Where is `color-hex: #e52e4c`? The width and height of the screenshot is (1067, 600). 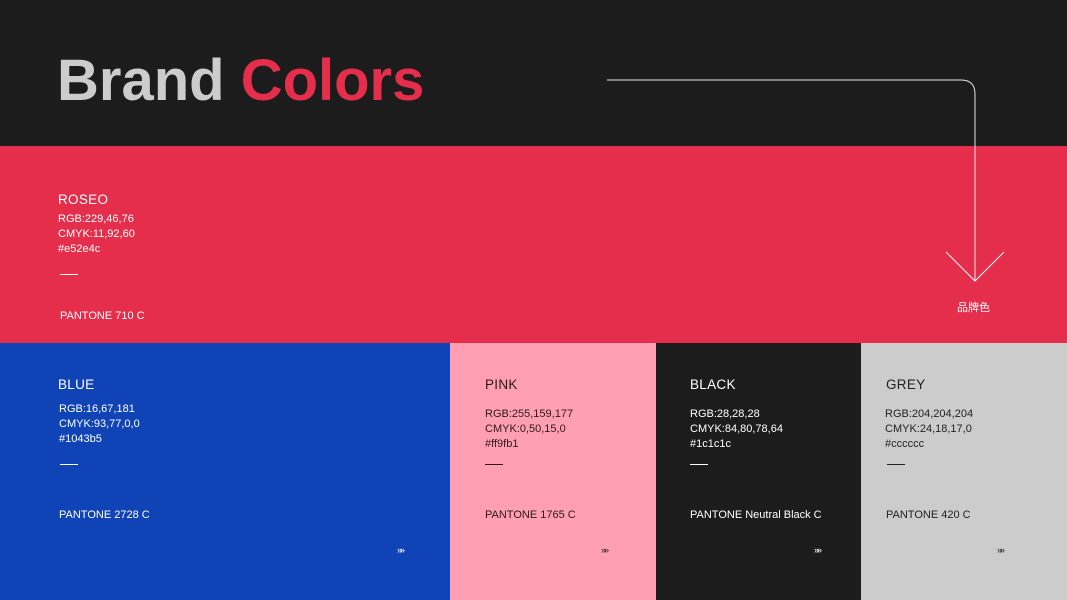 color-hex: #e52e4c is located at coordinates (79, 249).